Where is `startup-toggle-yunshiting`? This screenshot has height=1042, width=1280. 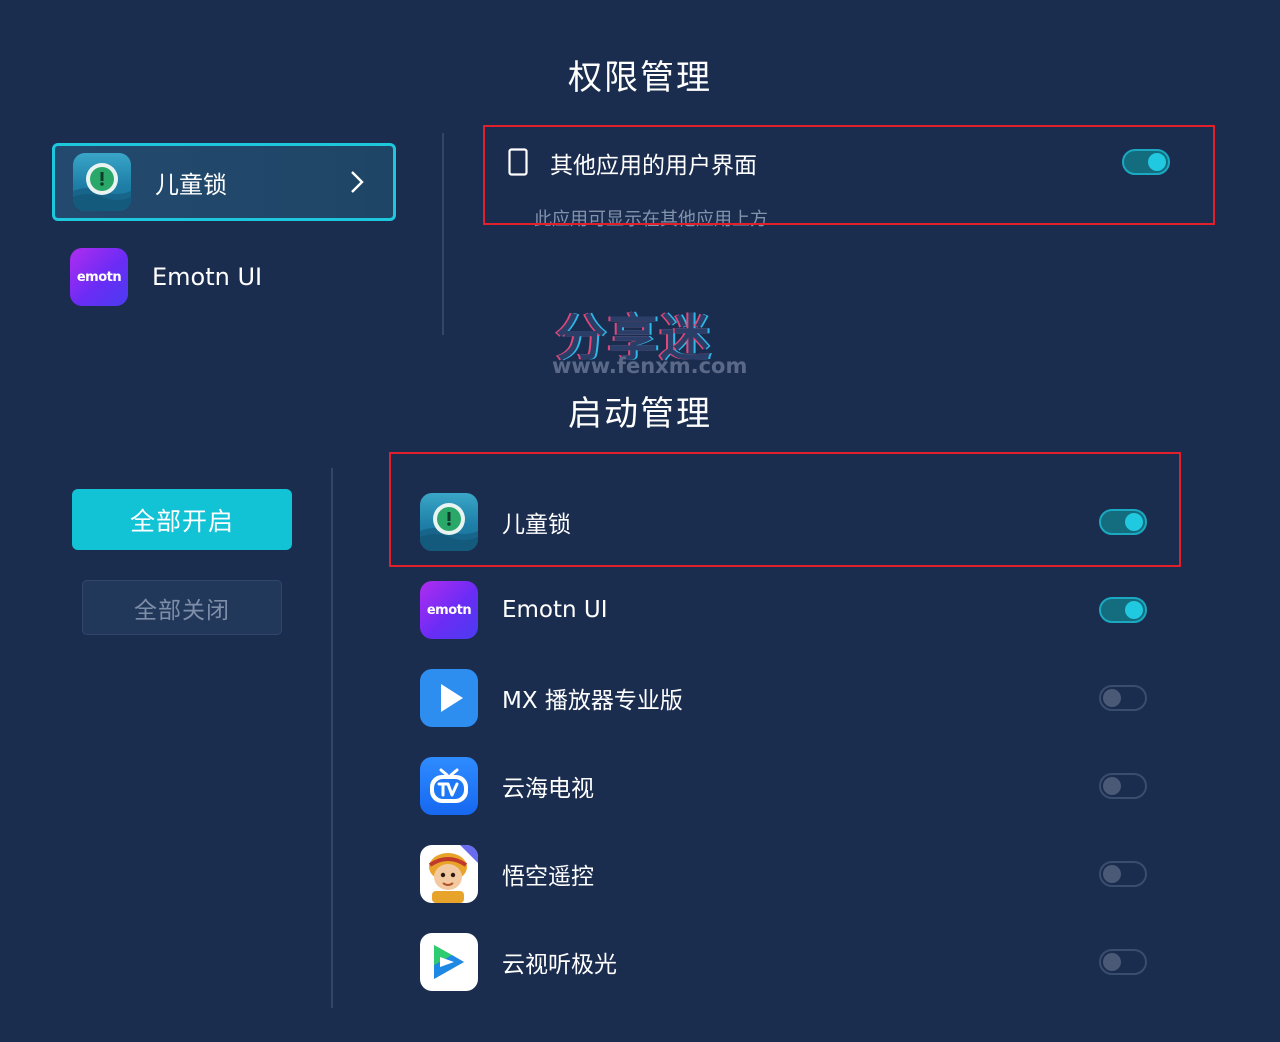 startup-toggle-yunshiting is located at coordinates (1123, 962).